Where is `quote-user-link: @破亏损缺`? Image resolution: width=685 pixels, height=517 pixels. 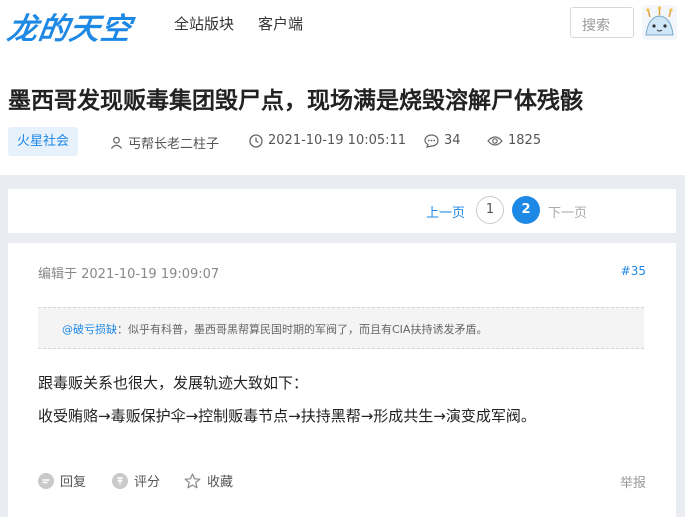 quote-user-link: @破亏损缺 is located at coordinates (89, 329).